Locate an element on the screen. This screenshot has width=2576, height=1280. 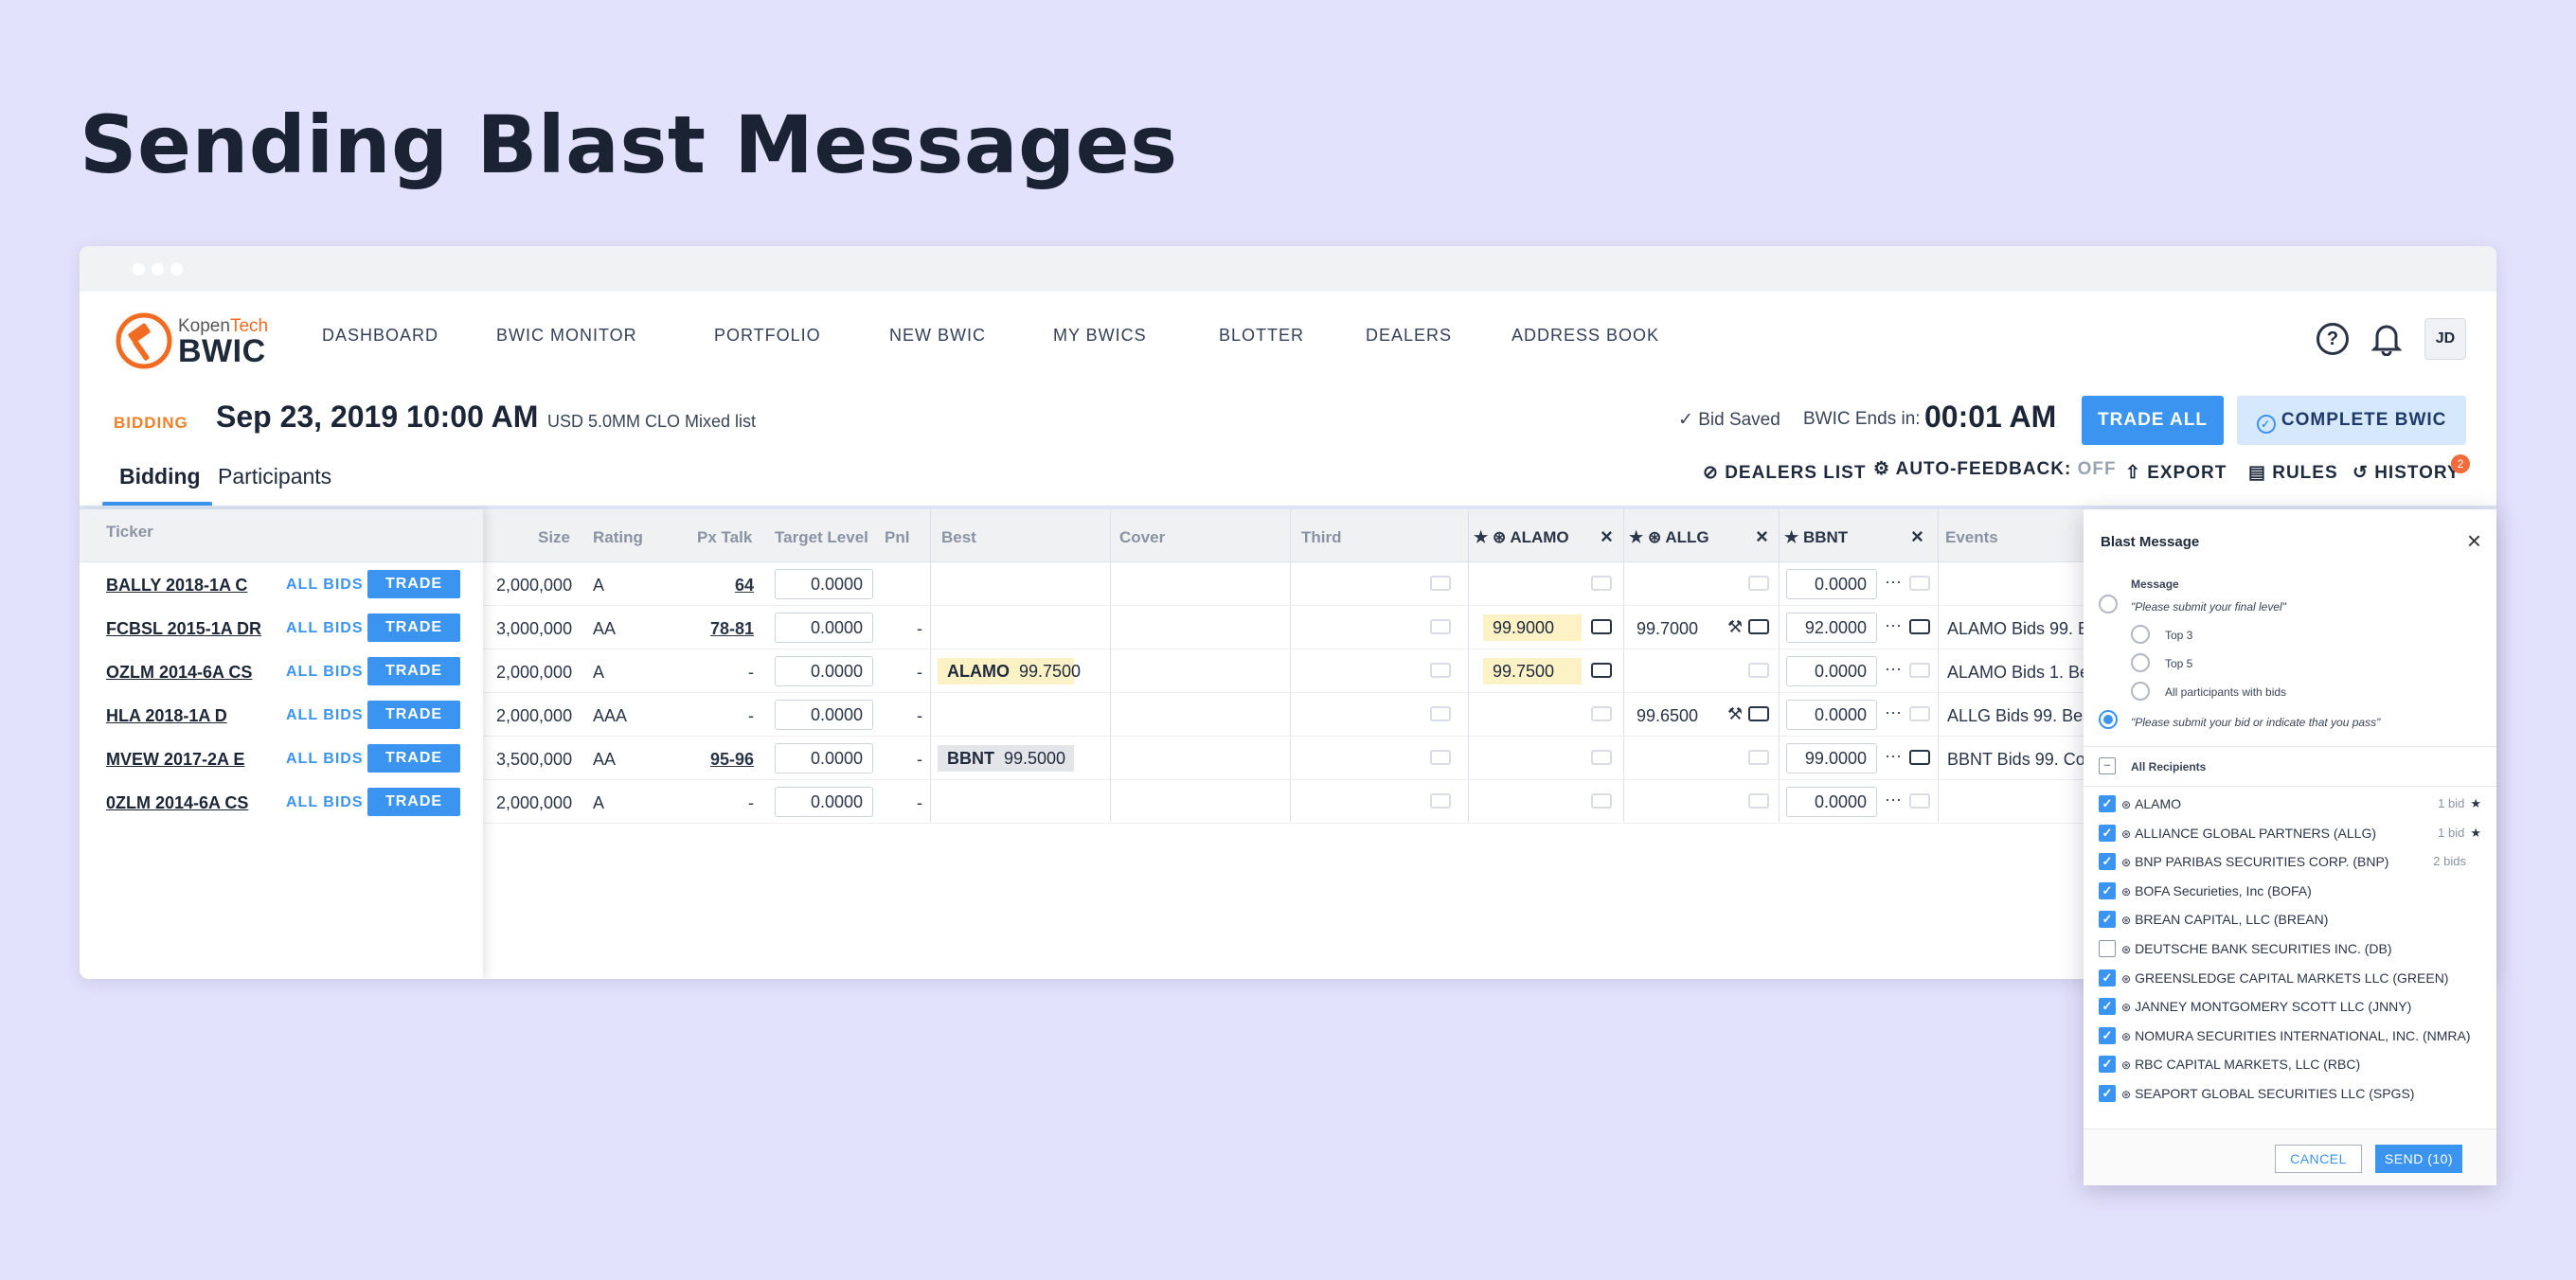
user-avatar: JD is located at coordinates (2445, 339).